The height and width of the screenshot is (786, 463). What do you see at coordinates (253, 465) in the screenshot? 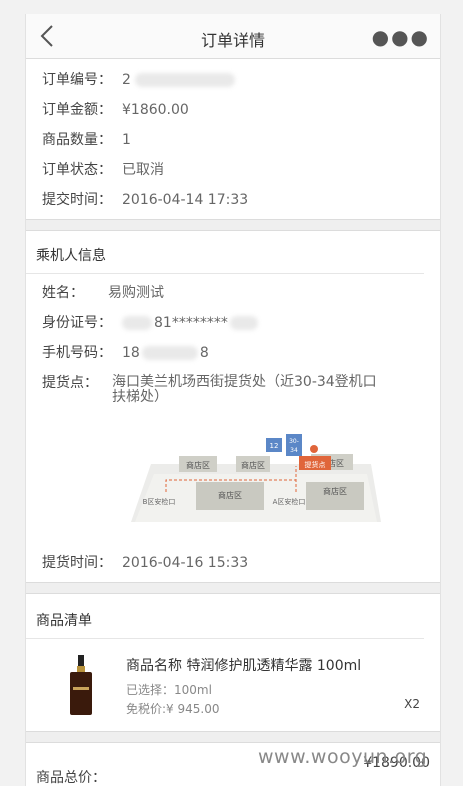
I see `map-shop-2-label: 商店区` at bounding box center [253, 465].